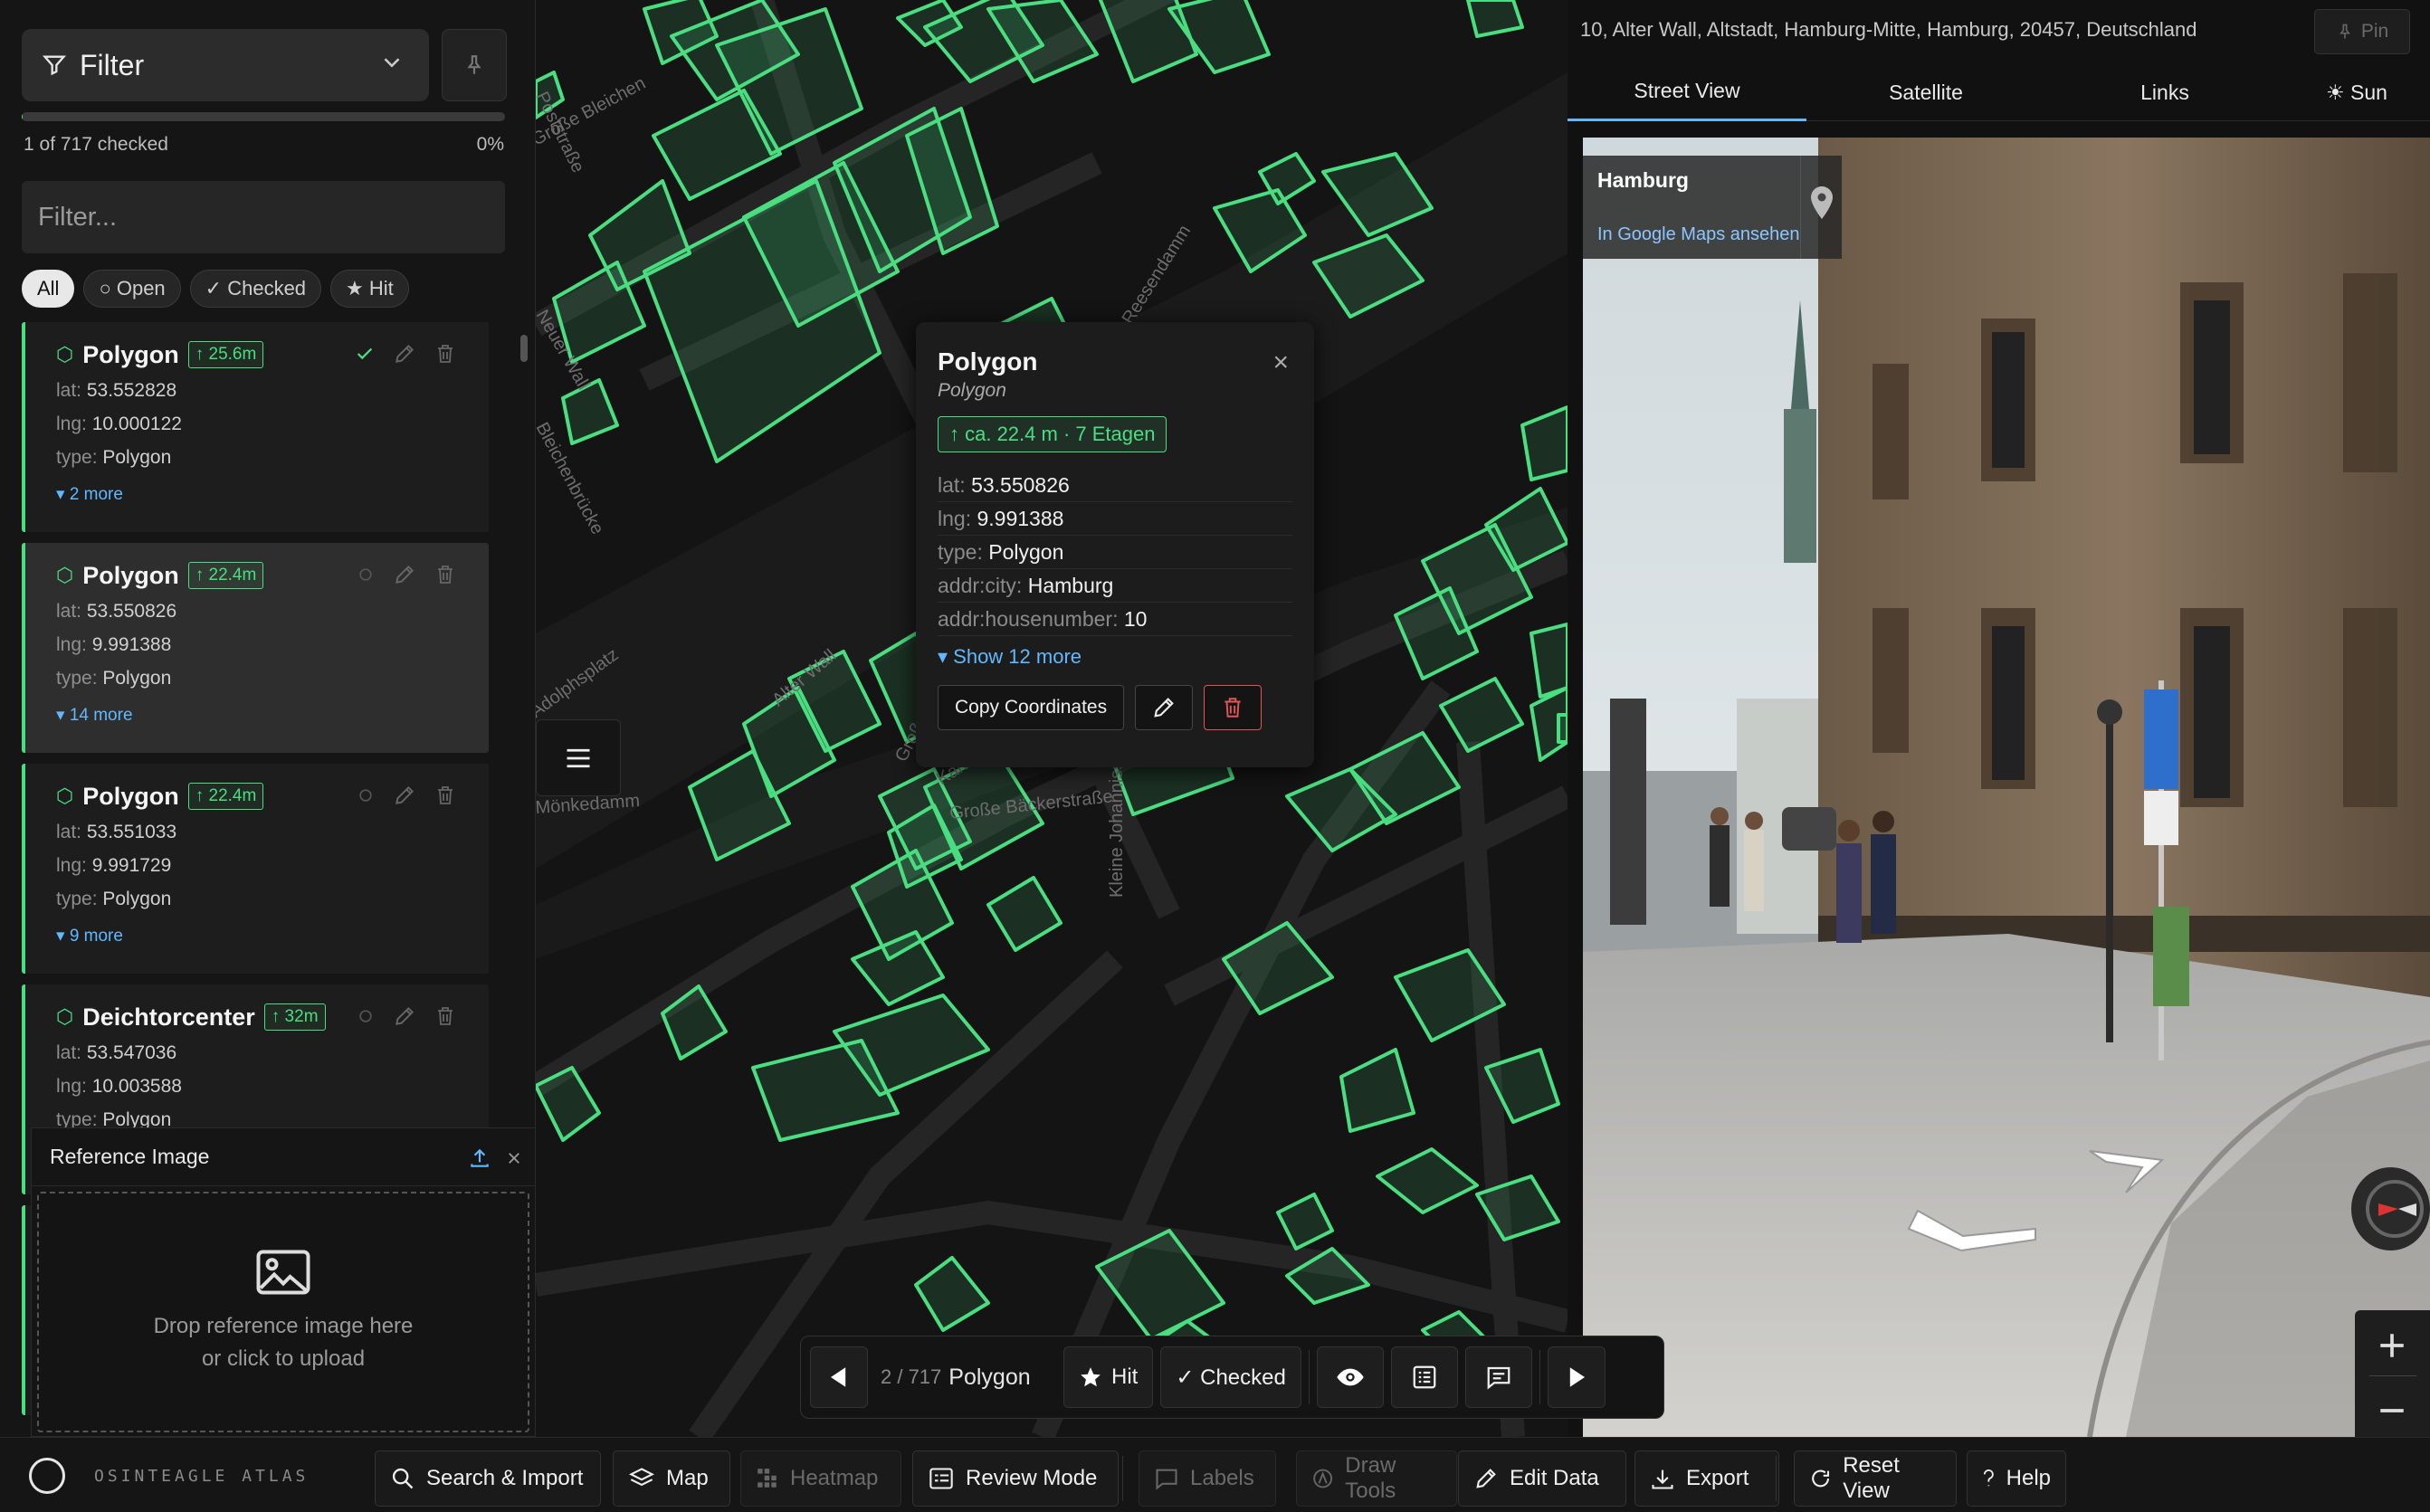 This screenshot has width=2430, height=1512. I want to click on reset-view-button: Reset View, so click(1876, 1479).